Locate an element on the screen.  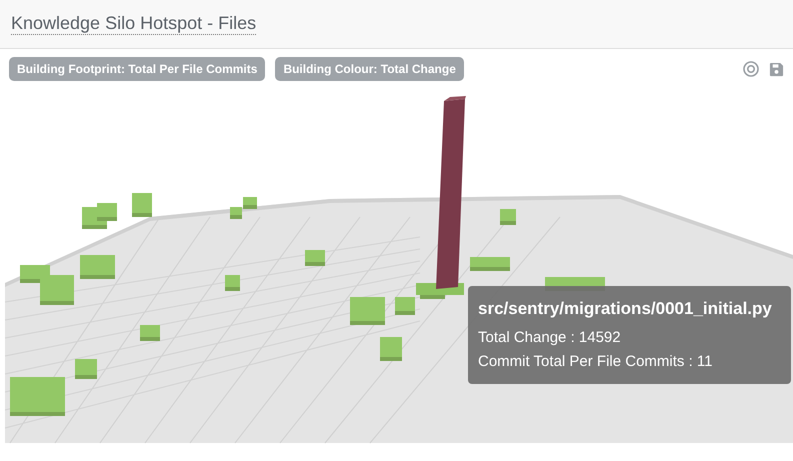
metric-text: Commit Total Per File Commits : 11 is located at coordinates (596, 362).